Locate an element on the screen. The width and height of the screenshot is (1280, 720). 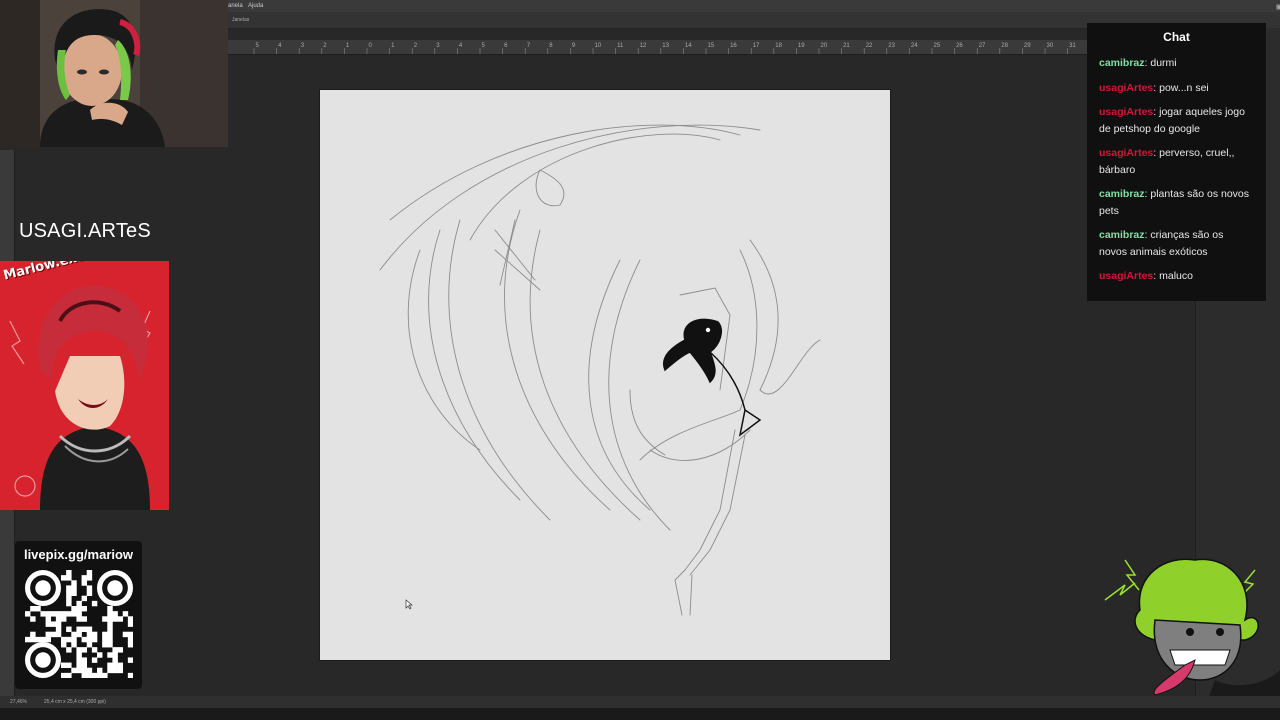
ruler-tick-label: 31 is located at coordinates (1072, 46).